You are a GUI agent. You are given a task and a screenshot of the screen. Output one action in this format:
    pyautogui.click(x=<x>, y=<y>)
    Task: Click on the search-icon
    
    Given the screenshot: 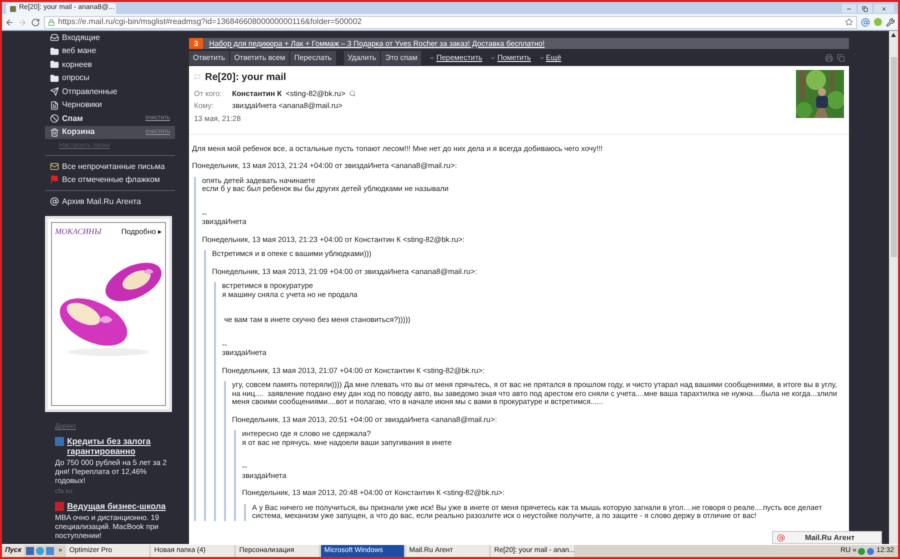 What is the action you would take?
    pyautogui.click(x=352, y=94)
    